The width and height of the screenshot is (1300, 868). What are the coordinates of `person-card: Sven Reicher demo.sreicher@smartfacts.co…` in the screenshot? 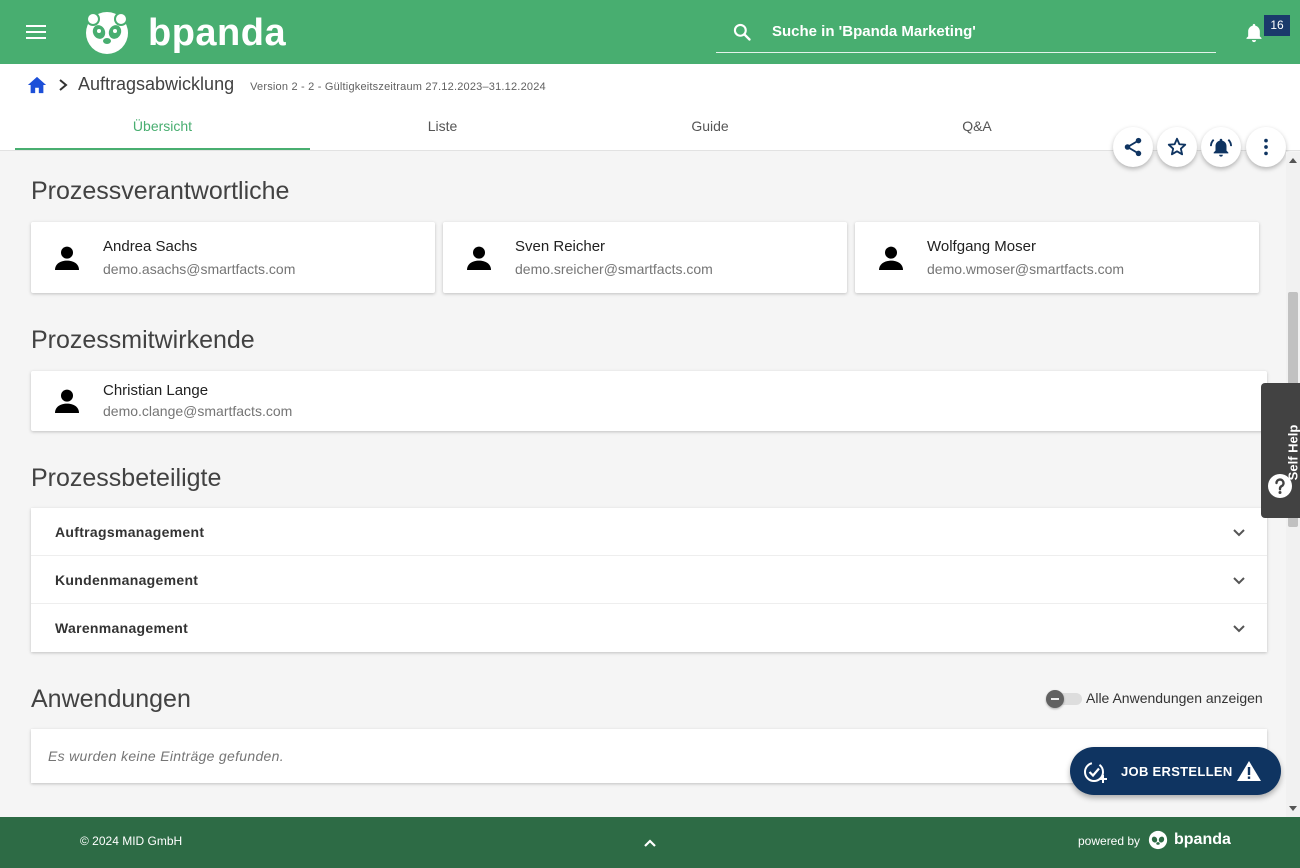 It's located at (645, 257).